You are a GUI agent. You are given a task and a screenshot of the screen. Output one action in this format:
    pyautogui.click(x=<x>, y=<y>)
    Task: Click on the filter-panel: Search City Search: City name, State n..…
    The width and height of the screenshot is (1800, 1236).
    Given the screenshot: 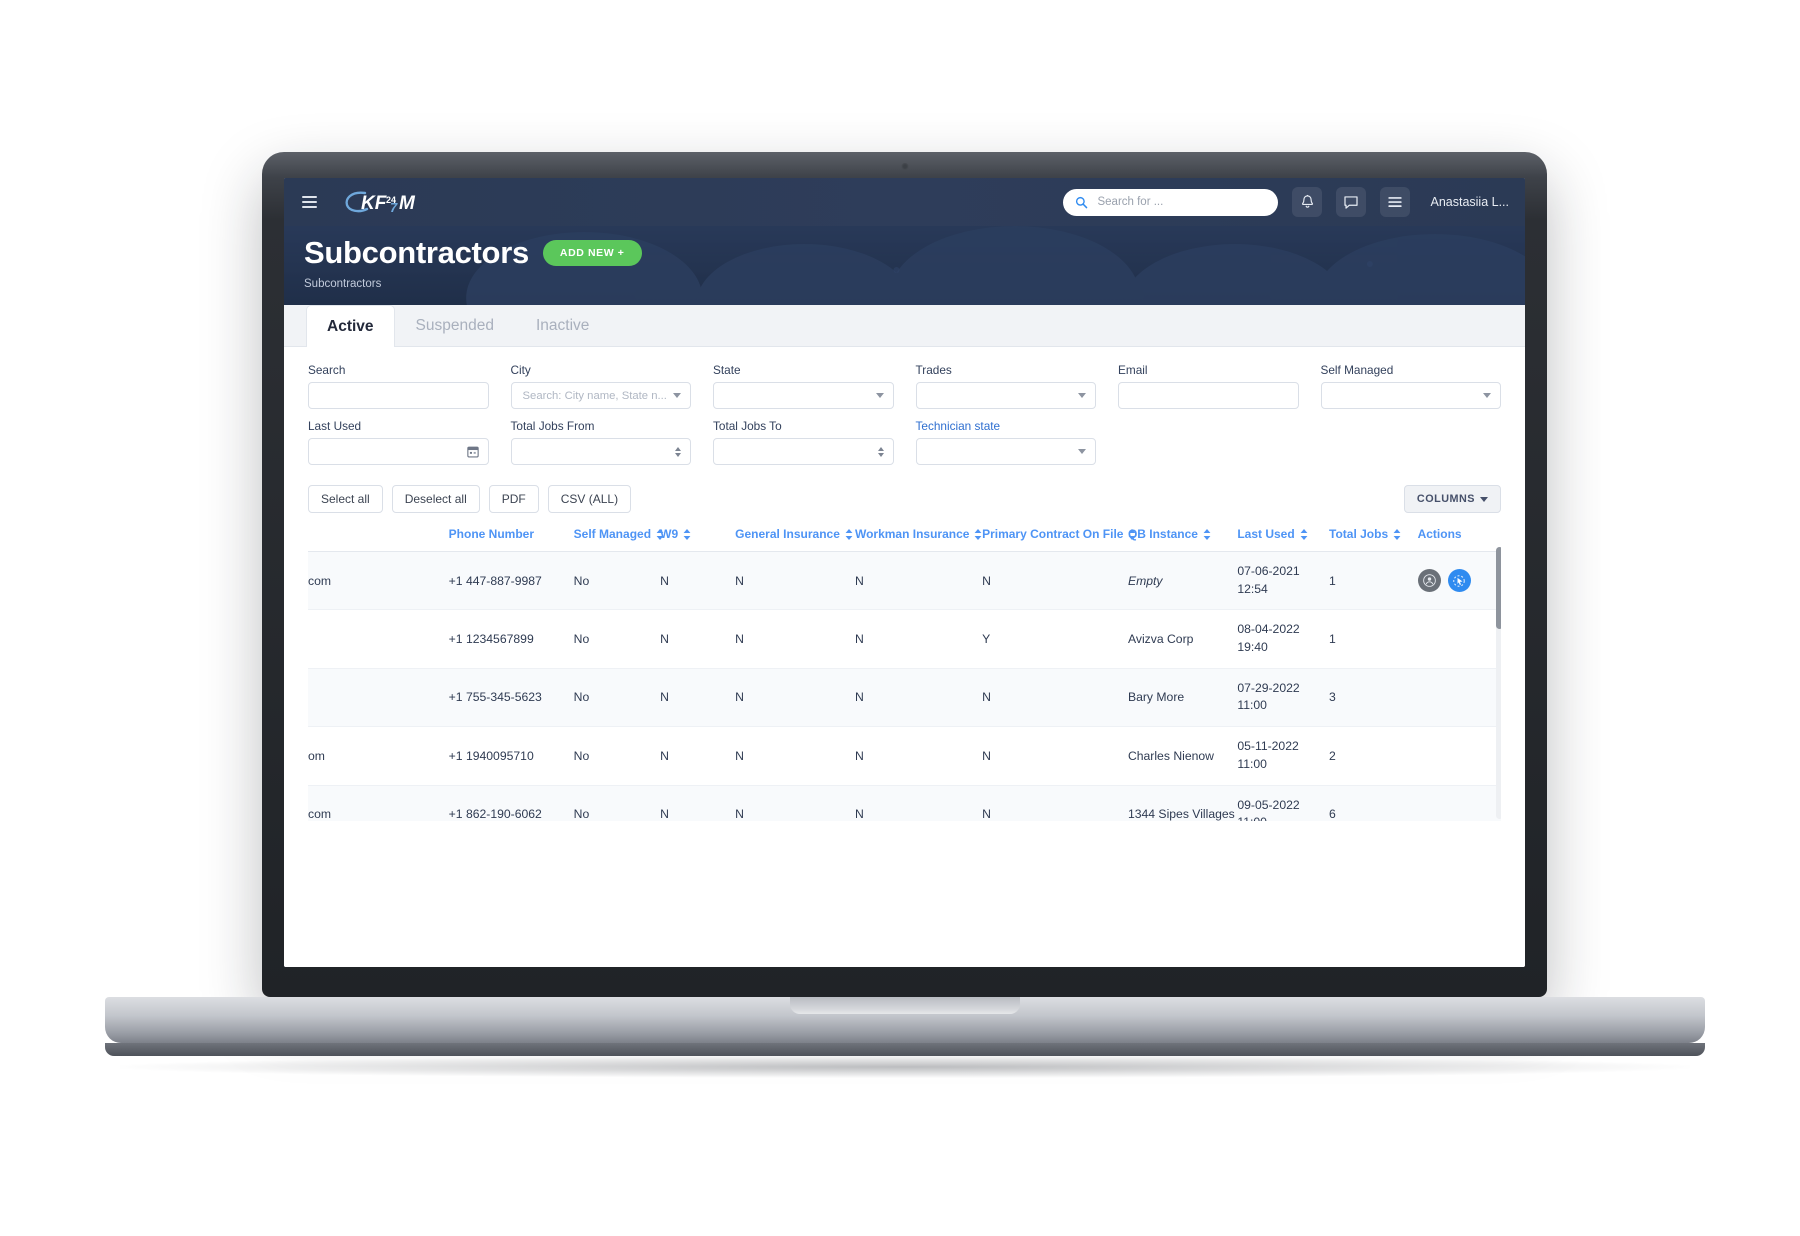 What is the action you would take?
    pyautogui.click(x=904, y=411)
    